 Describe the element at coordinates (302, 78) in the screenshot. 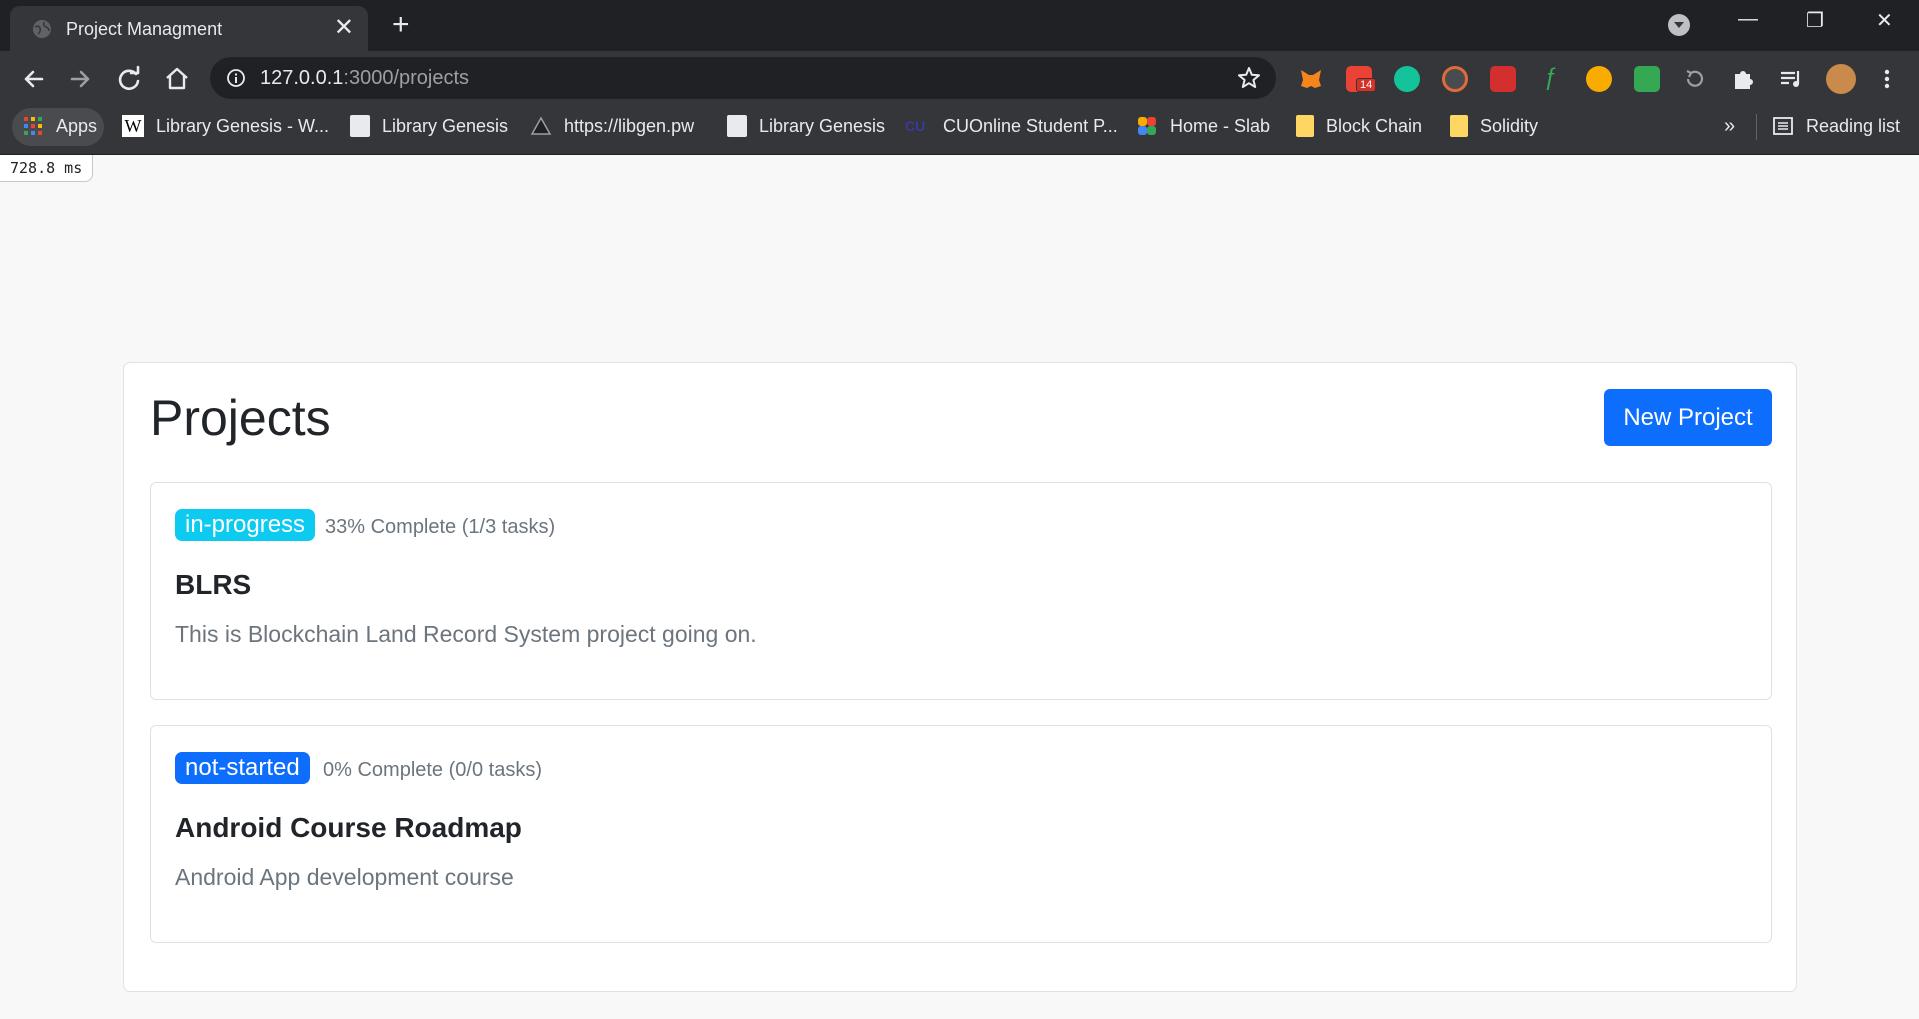

I see `url-host: 127.0.0.1` at that location.